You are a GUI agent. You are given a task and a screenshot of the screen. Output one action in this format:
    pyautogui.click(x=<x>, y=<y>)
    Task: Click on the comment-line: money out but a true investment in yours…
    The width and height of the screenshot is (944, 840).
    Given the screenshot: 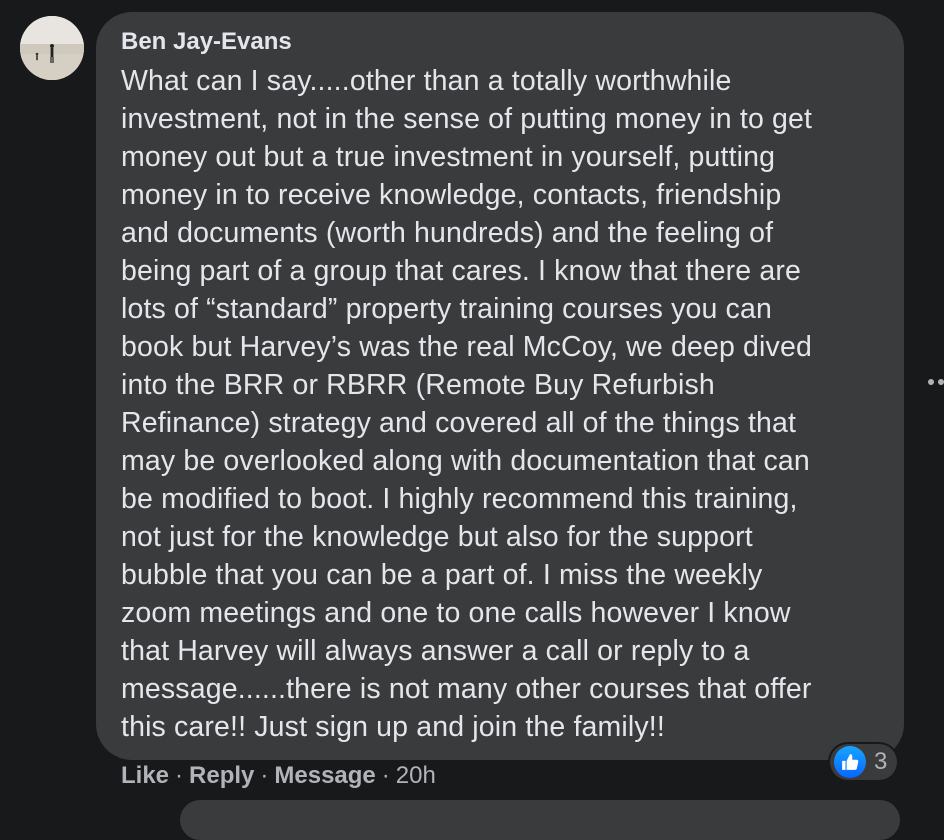 What is the action you would take?
    pyautogui.click(x=448, y=157)
    